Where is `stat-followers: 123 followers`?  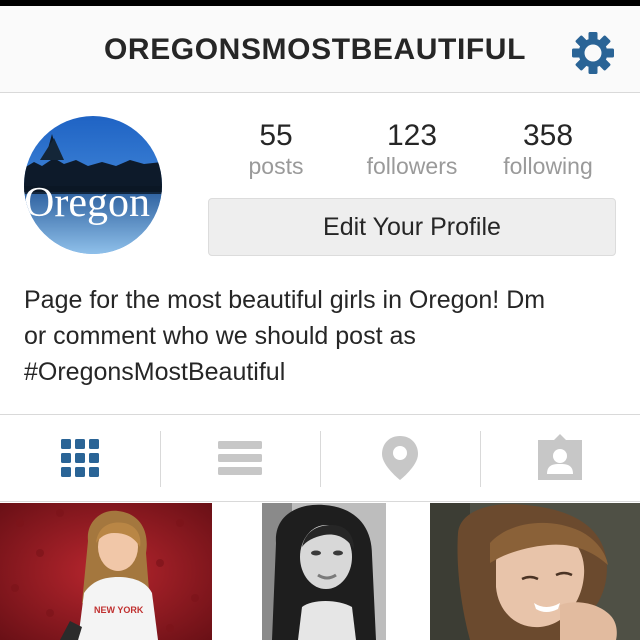 stat-followers: 123 followers is located at coordinates (412, 150).